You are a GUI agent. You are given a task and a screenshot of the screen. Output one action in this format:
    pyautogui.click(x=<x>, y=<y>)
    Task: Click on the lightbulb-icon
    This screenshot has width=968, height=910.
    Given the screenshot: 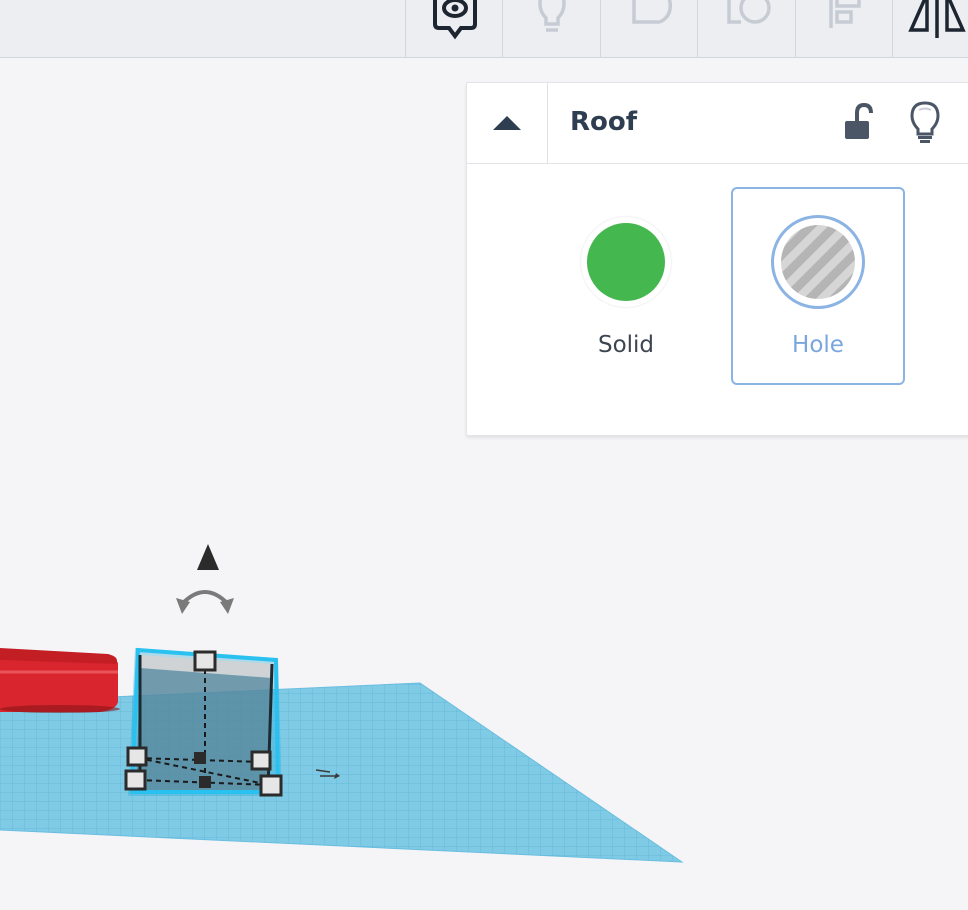 What is the action you would take?
    pyautogui.click(x=925, y=122)
    